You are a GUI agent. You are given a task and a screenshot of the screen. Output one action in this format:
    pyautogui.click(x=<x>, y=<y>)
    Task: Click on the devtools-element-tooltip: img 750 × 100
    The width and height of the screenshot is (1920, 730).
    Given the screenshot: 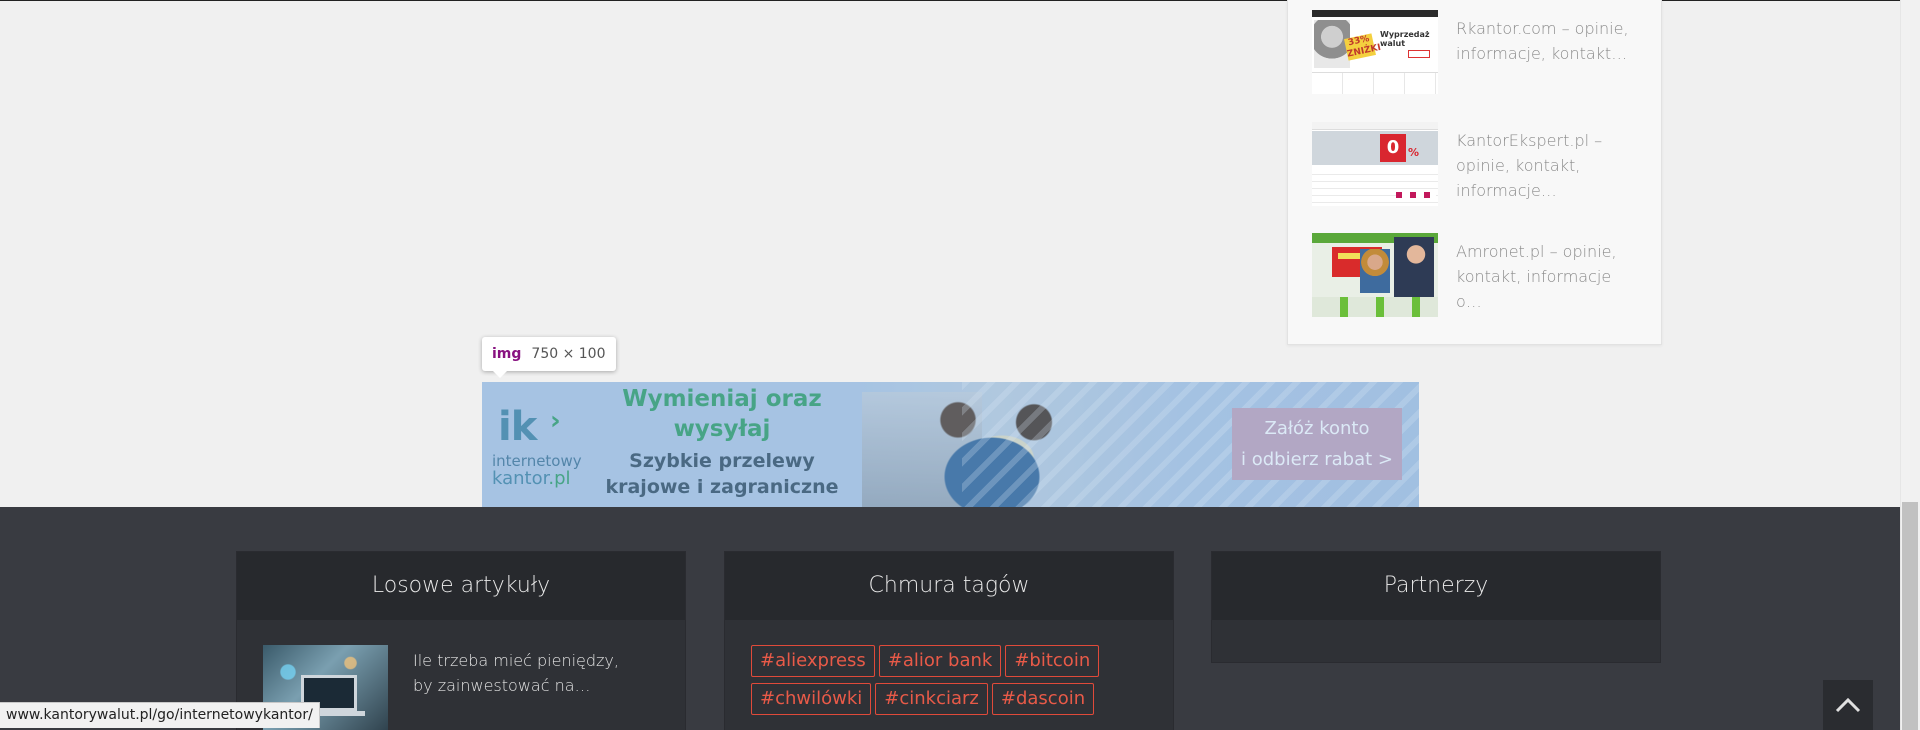 What is the action you would take?
    pyautogui.click(x=549, y=354)
    